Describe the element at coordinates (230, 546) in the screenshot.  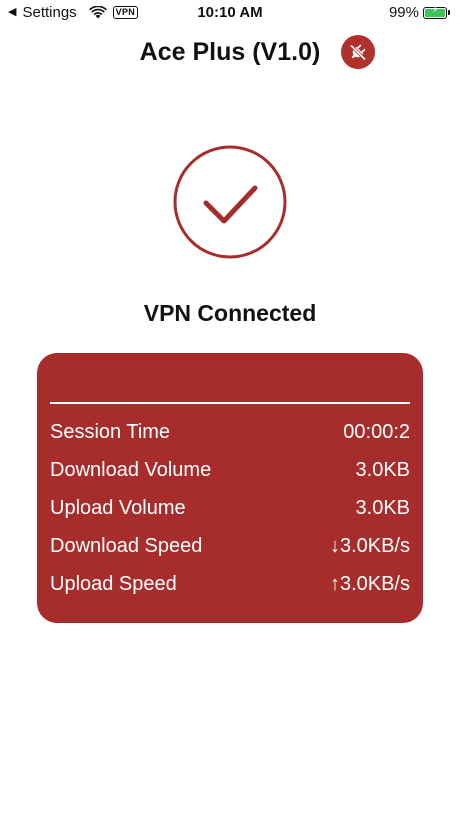
I see `stat-row-download-speed: Download Speed ↓3.0KB/s` at that location.